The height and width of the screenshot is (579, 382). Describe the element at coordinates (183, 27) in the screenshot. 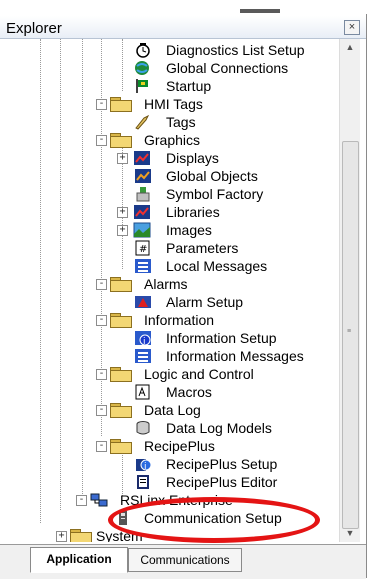

I see `explorer-titlebar: Explorer ×` at that location.